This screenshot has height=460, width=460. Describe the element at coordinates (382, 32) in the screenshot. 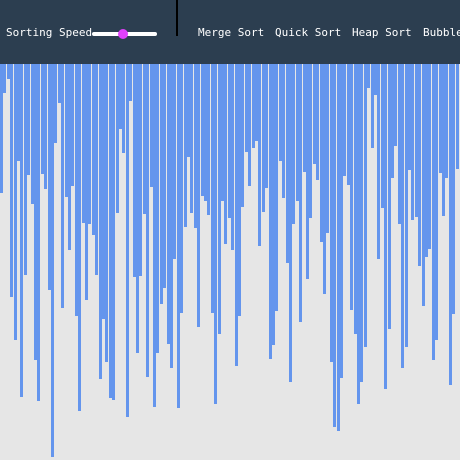

I see `heap-sort-button: Heap Sort` at that location.